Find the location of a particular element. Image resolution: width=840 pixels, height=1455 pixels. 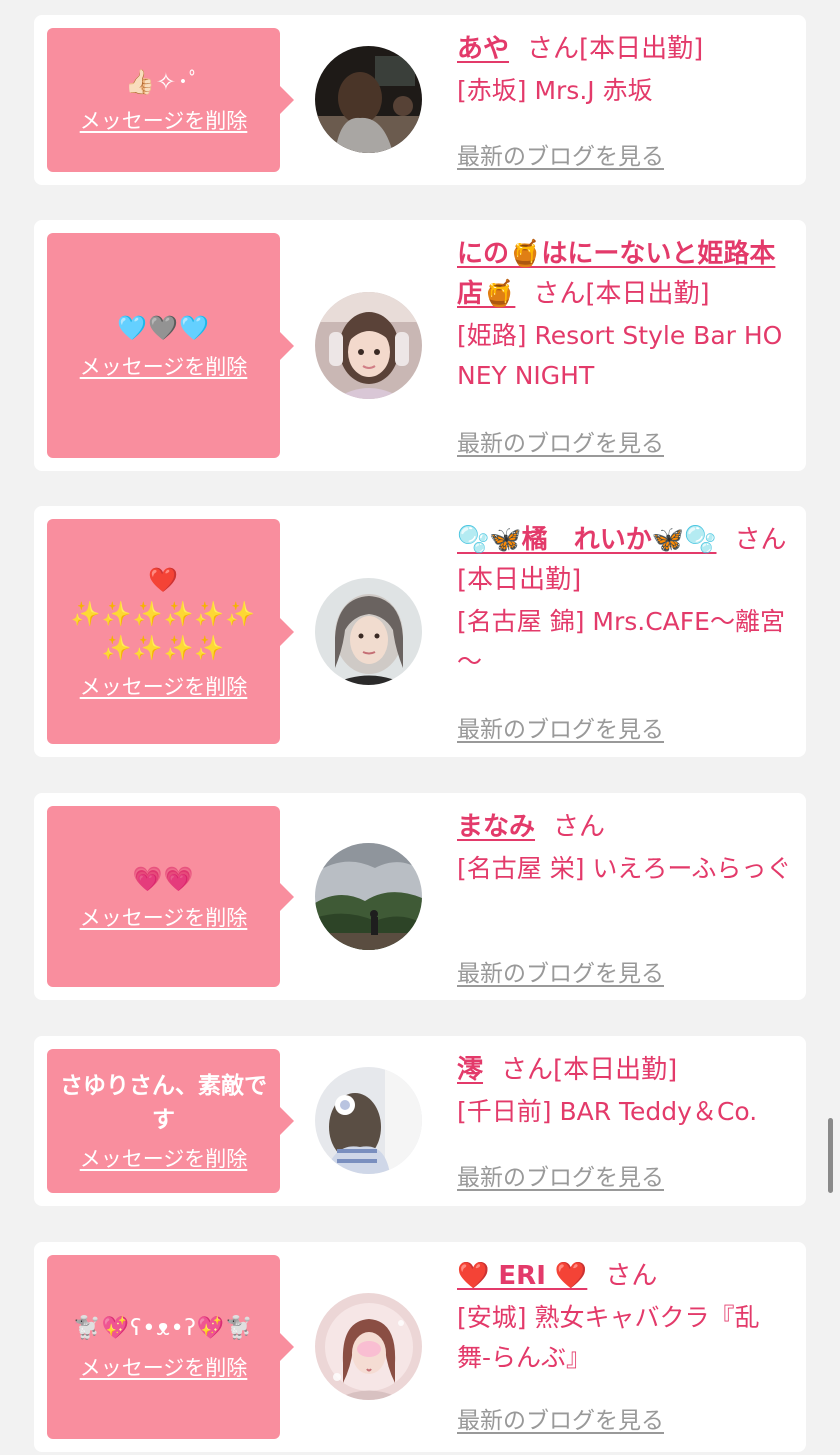

message-bubble: ❤️ ✨✨✨✨✨✨ ✨✨✨✨ メッセージを削除 is located at coordinates (170, 631).